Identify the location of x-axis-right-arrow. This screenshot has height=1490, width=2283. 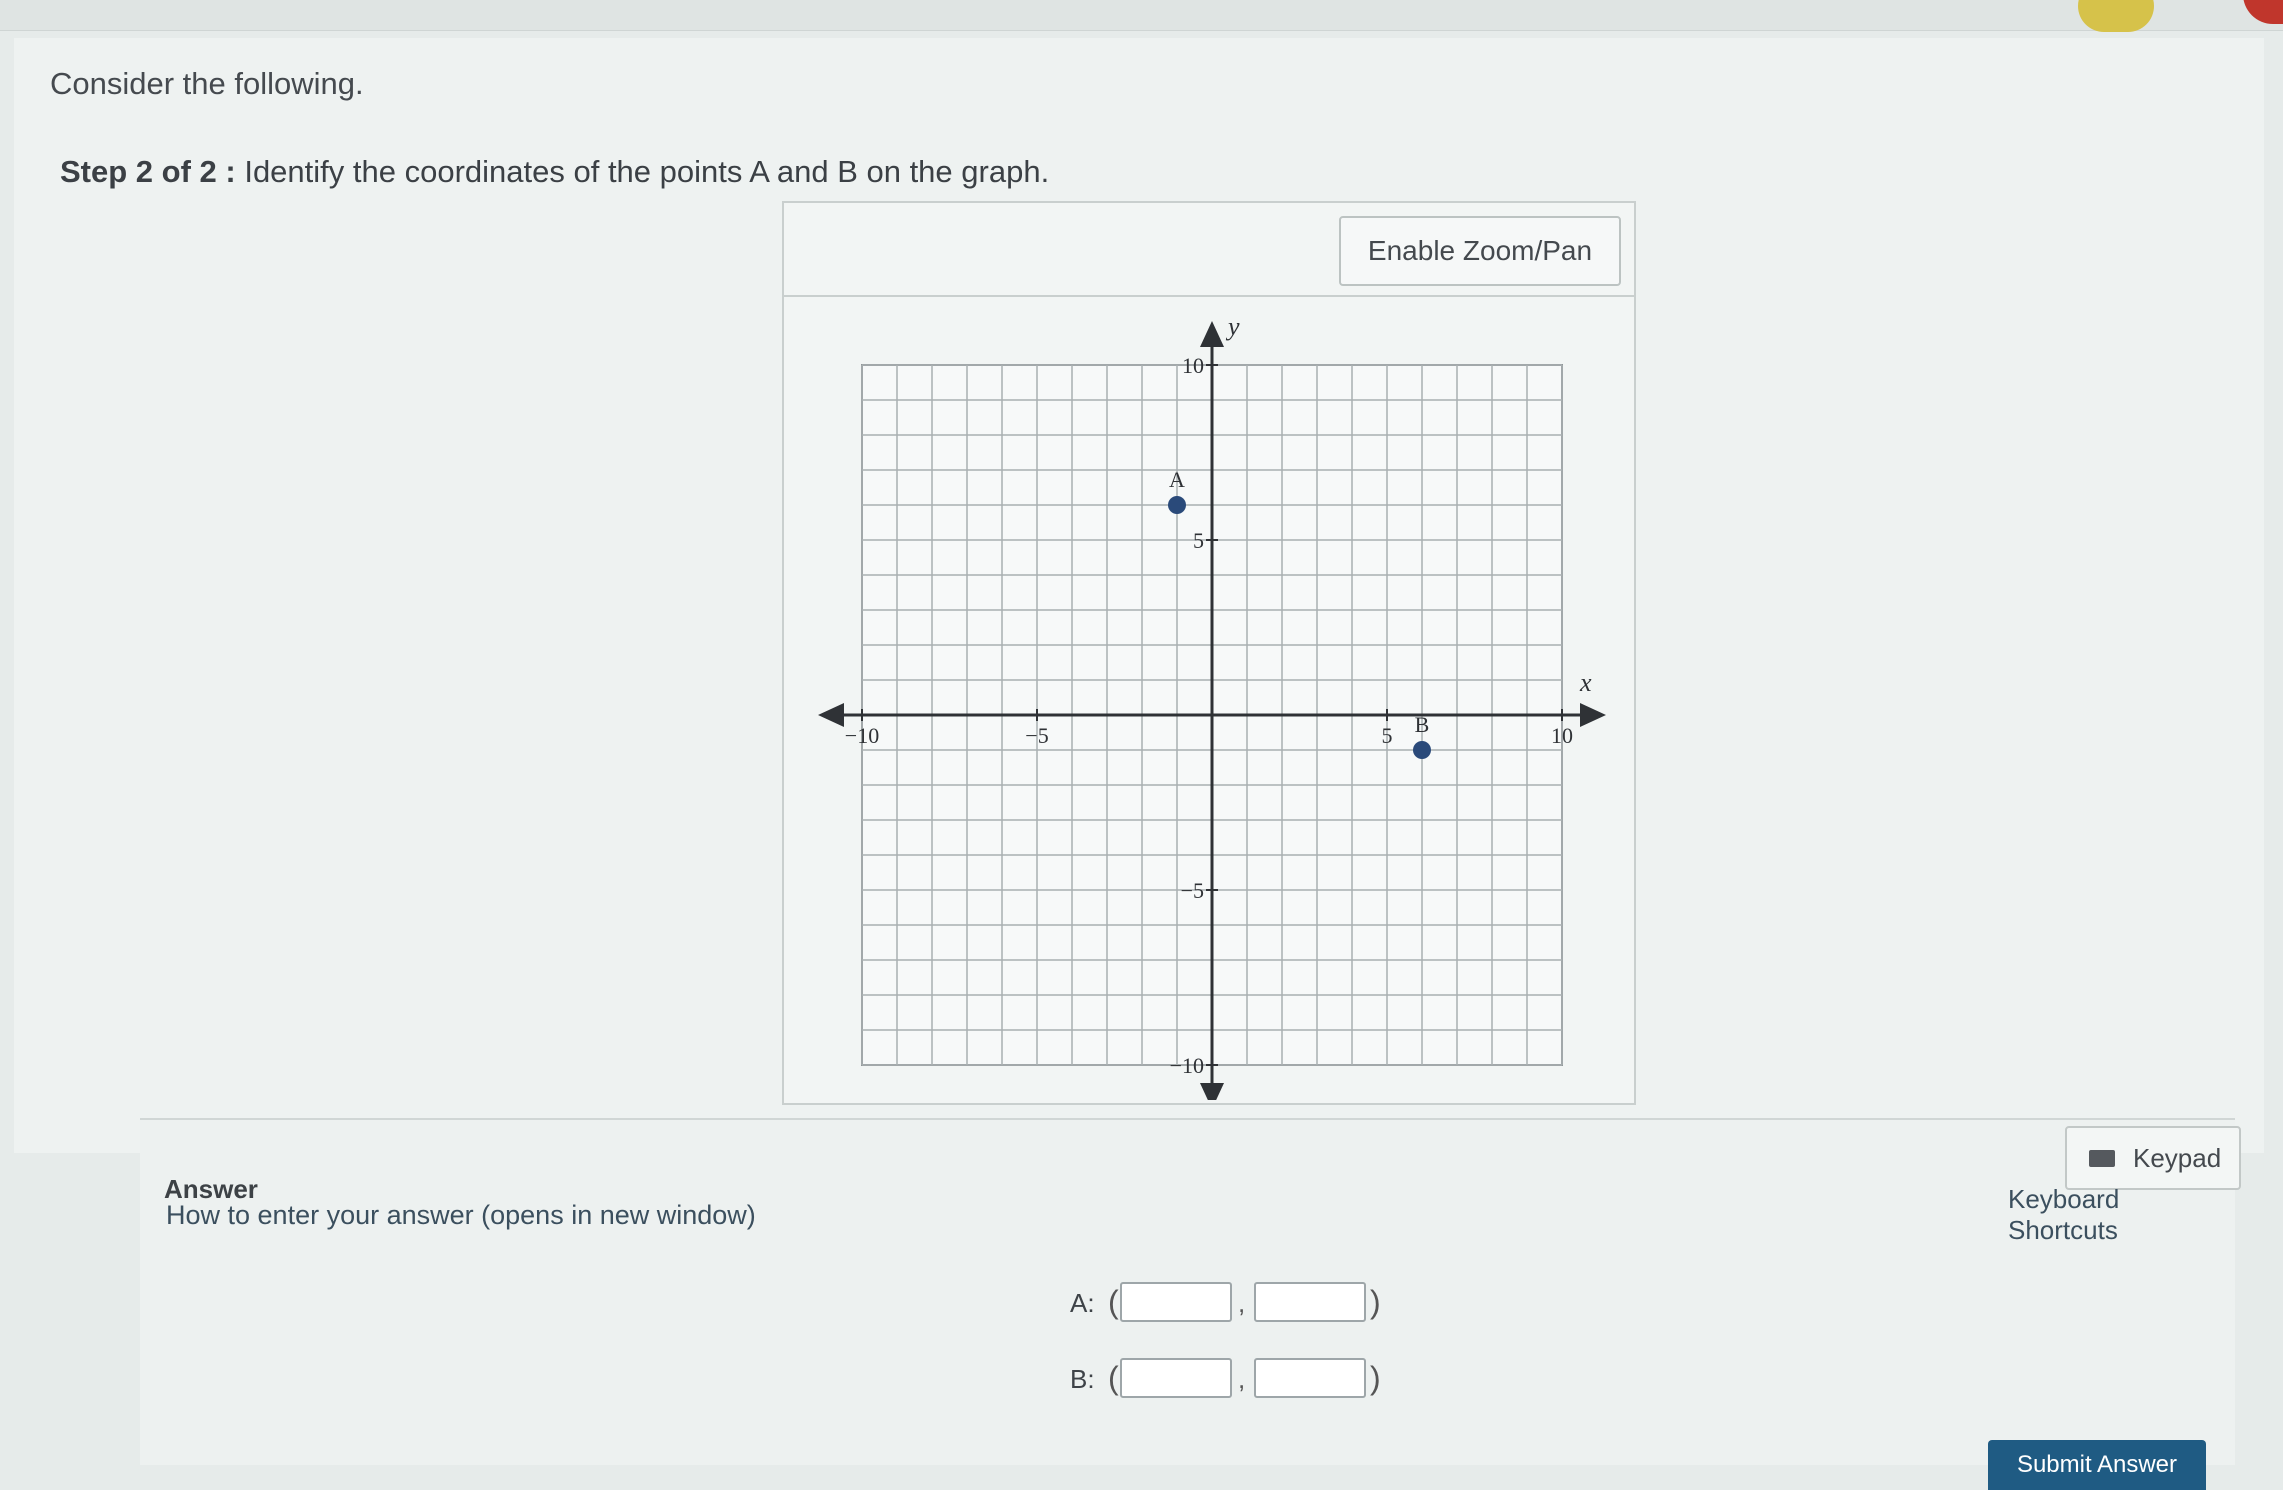
(1593, 715).